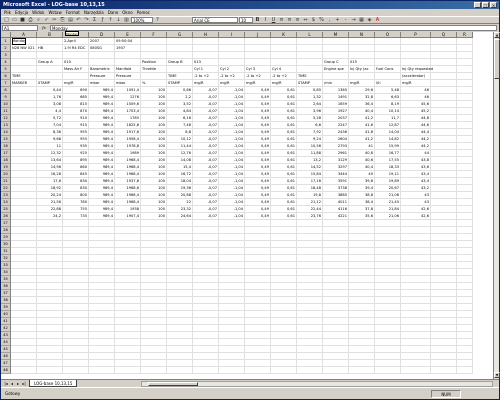 Image resolution: width=500 pixels, height=400 pixels. Describe the element at coordinates (257, 20) in the screenshot. I see `bold-icon: B` at that location.